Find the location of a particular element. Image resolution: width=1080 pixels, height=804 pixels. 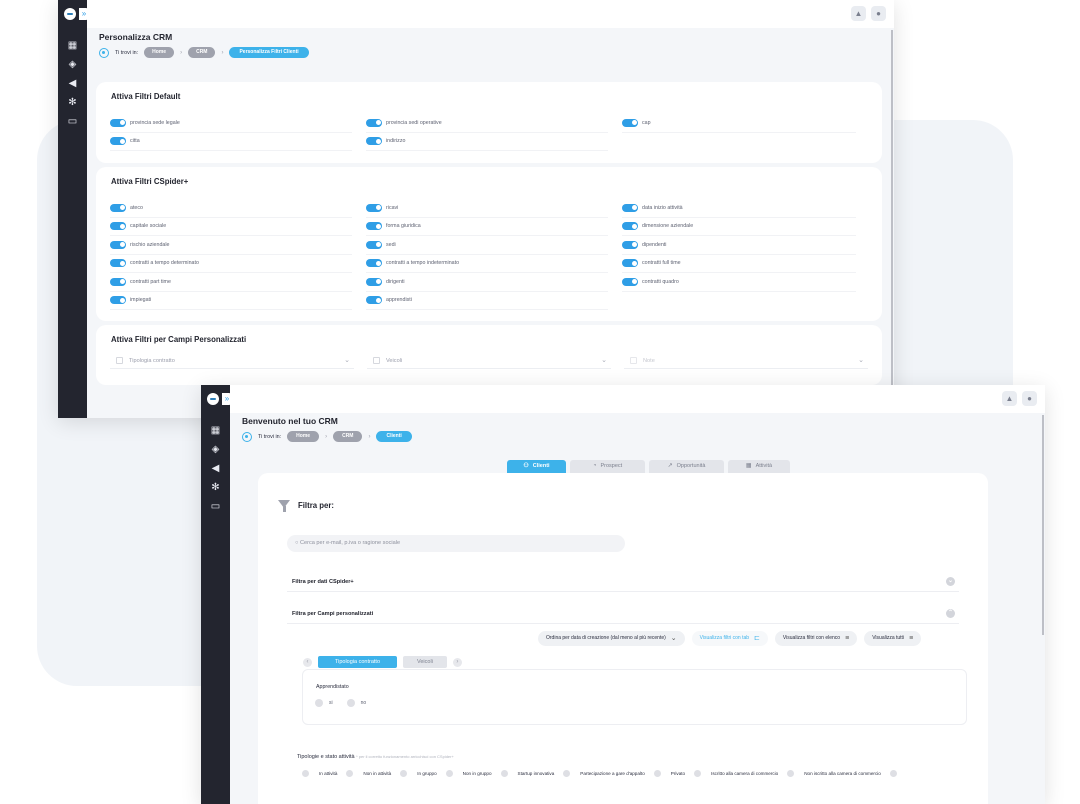

filter-toggle-row: capitale sociale is located at coordinates (231, 227).